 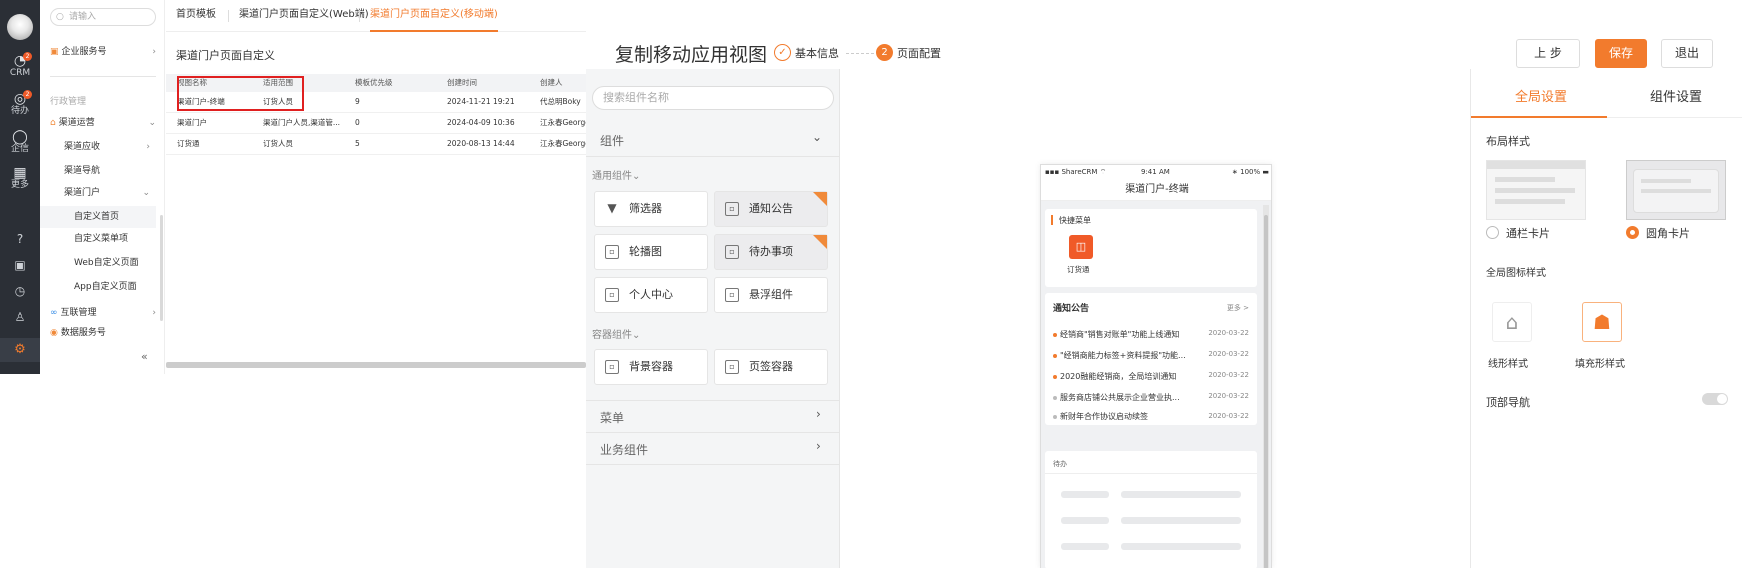 What do you see at coordinates (651, 367) in the screenshot?
I see `component-bg-container: ▫ 背景容器` at bounding box center [651, 367].